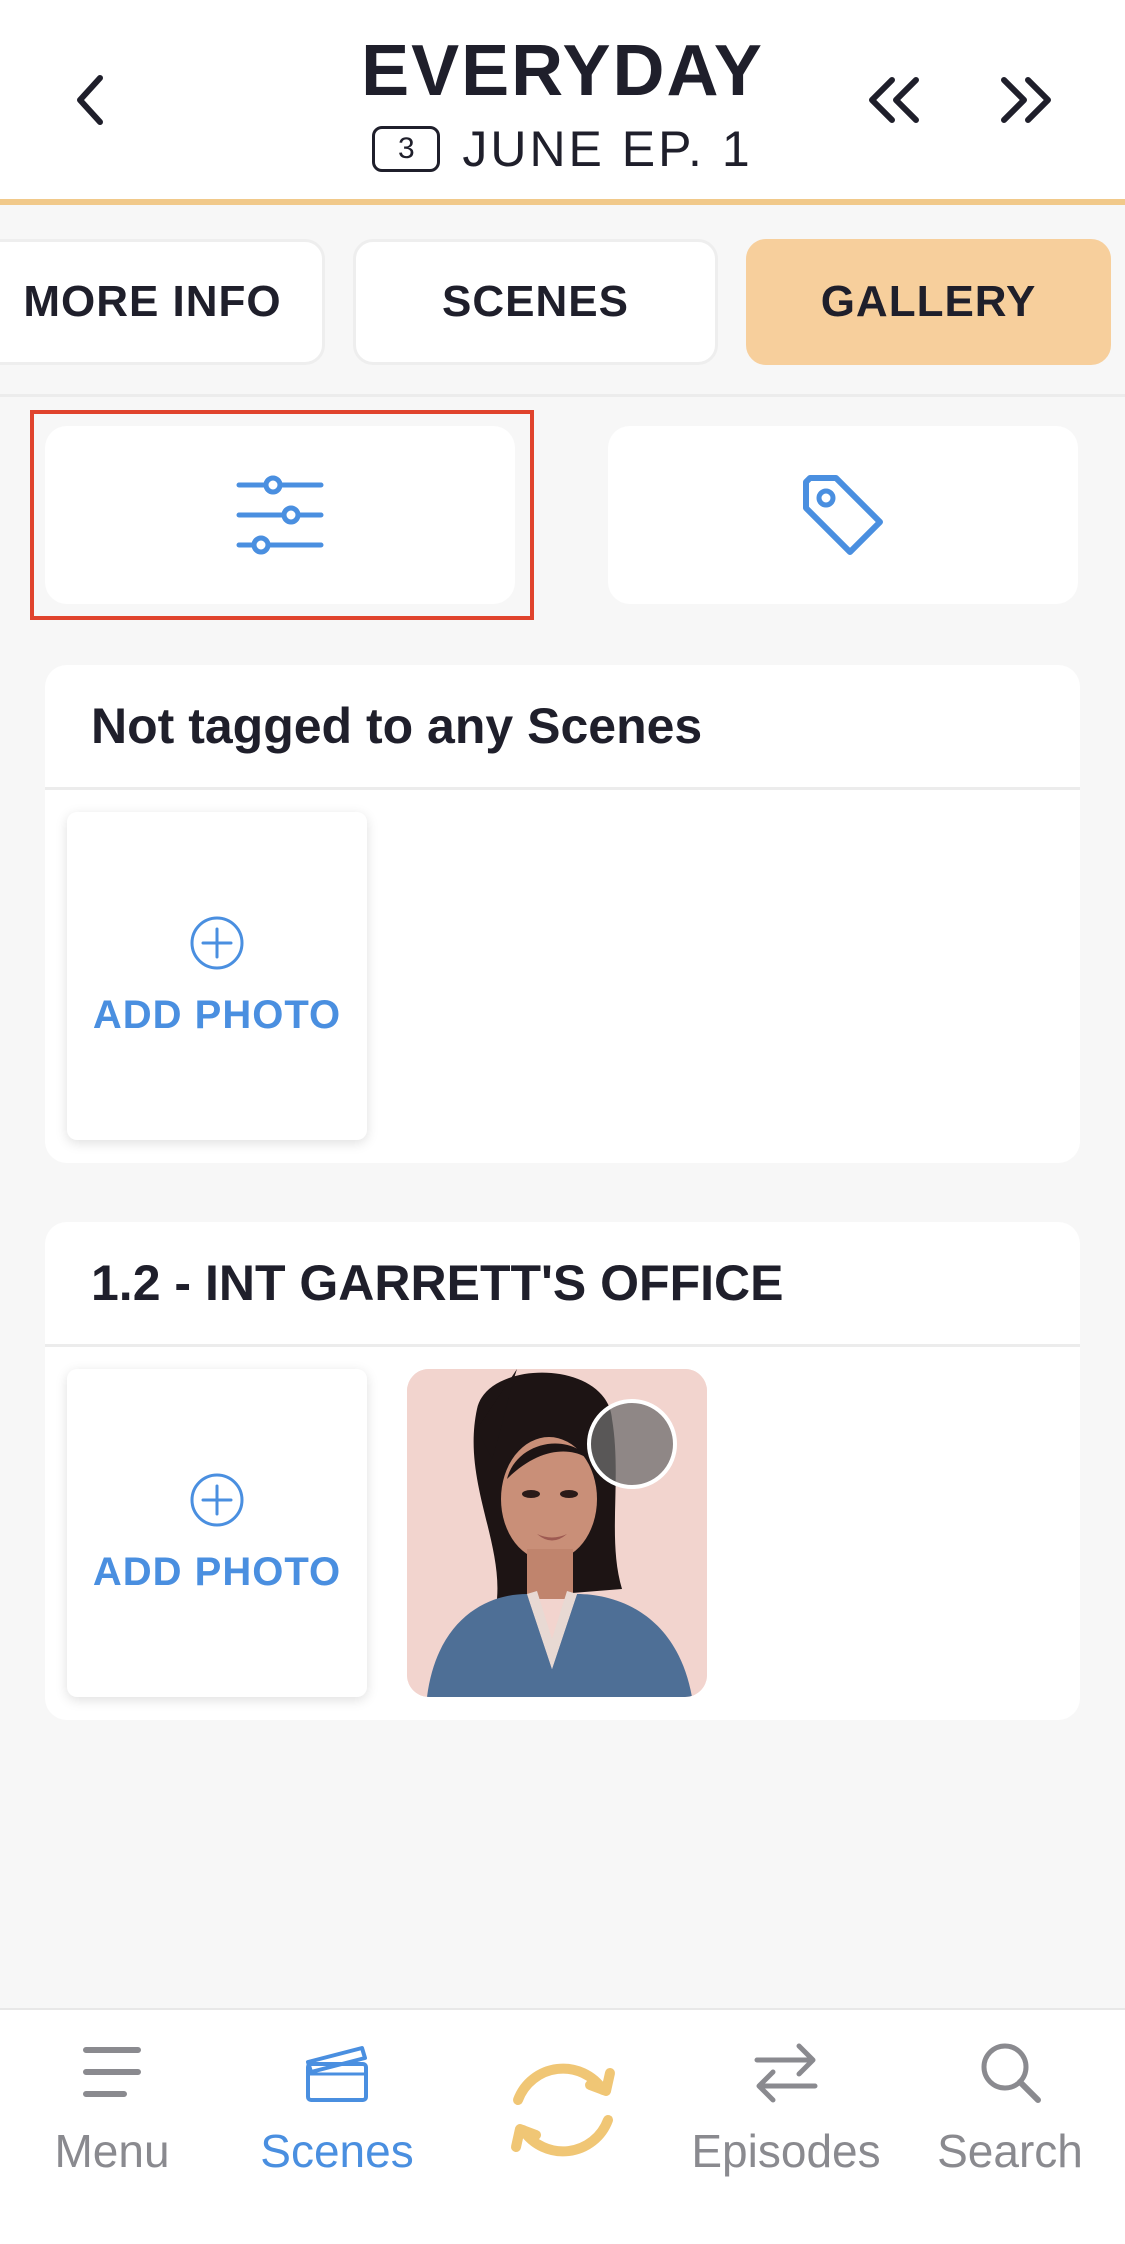  Describe the element at coordinates (786, 2151) in the screenshot. I see `nav-episodes-label: Episodes` at that location.